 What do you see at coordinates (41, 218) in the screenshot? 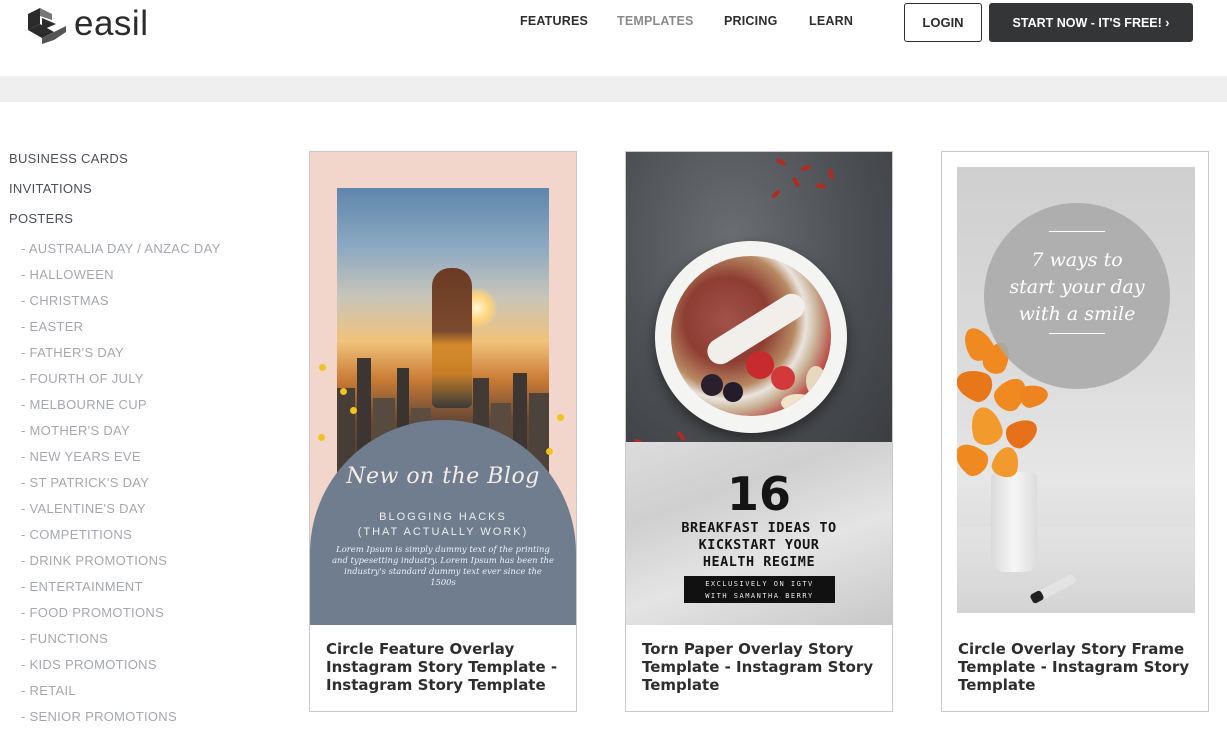
I see `sidebar-item-posters: POSTERS` at bounding box center [41, 218].